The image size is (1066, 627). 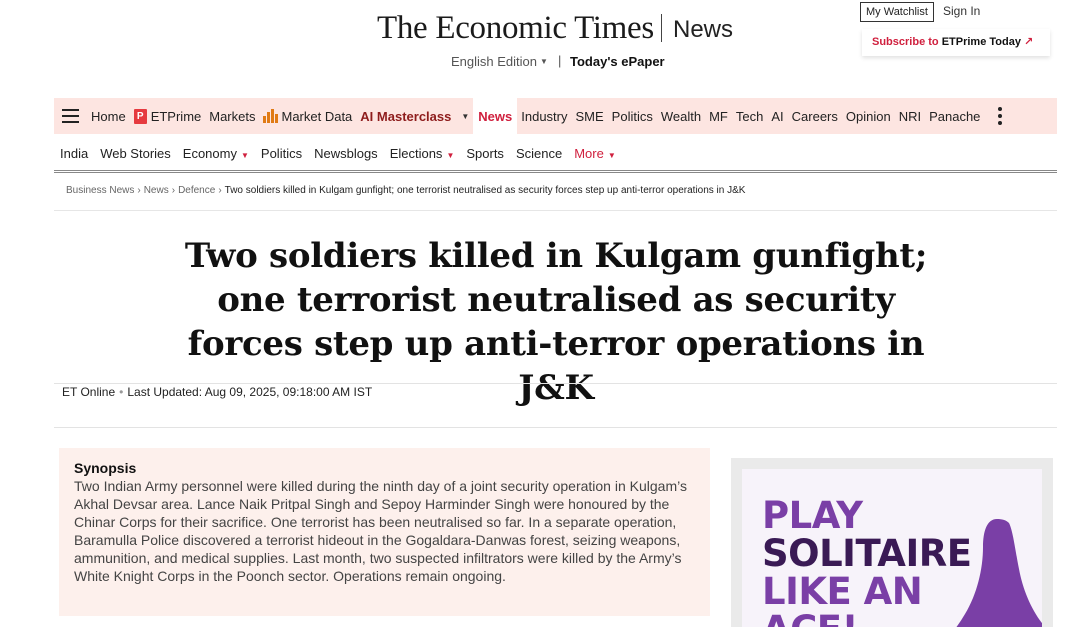 I want to click on breadcrumb-item-business-news: Business News, so click(x=100, y=190).